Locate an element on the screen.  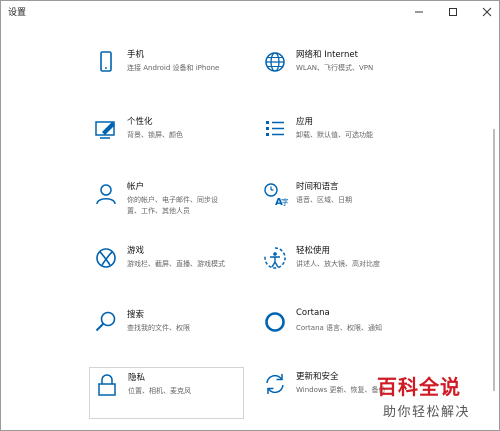
maximize-icon is located at coordinates (453, 12).